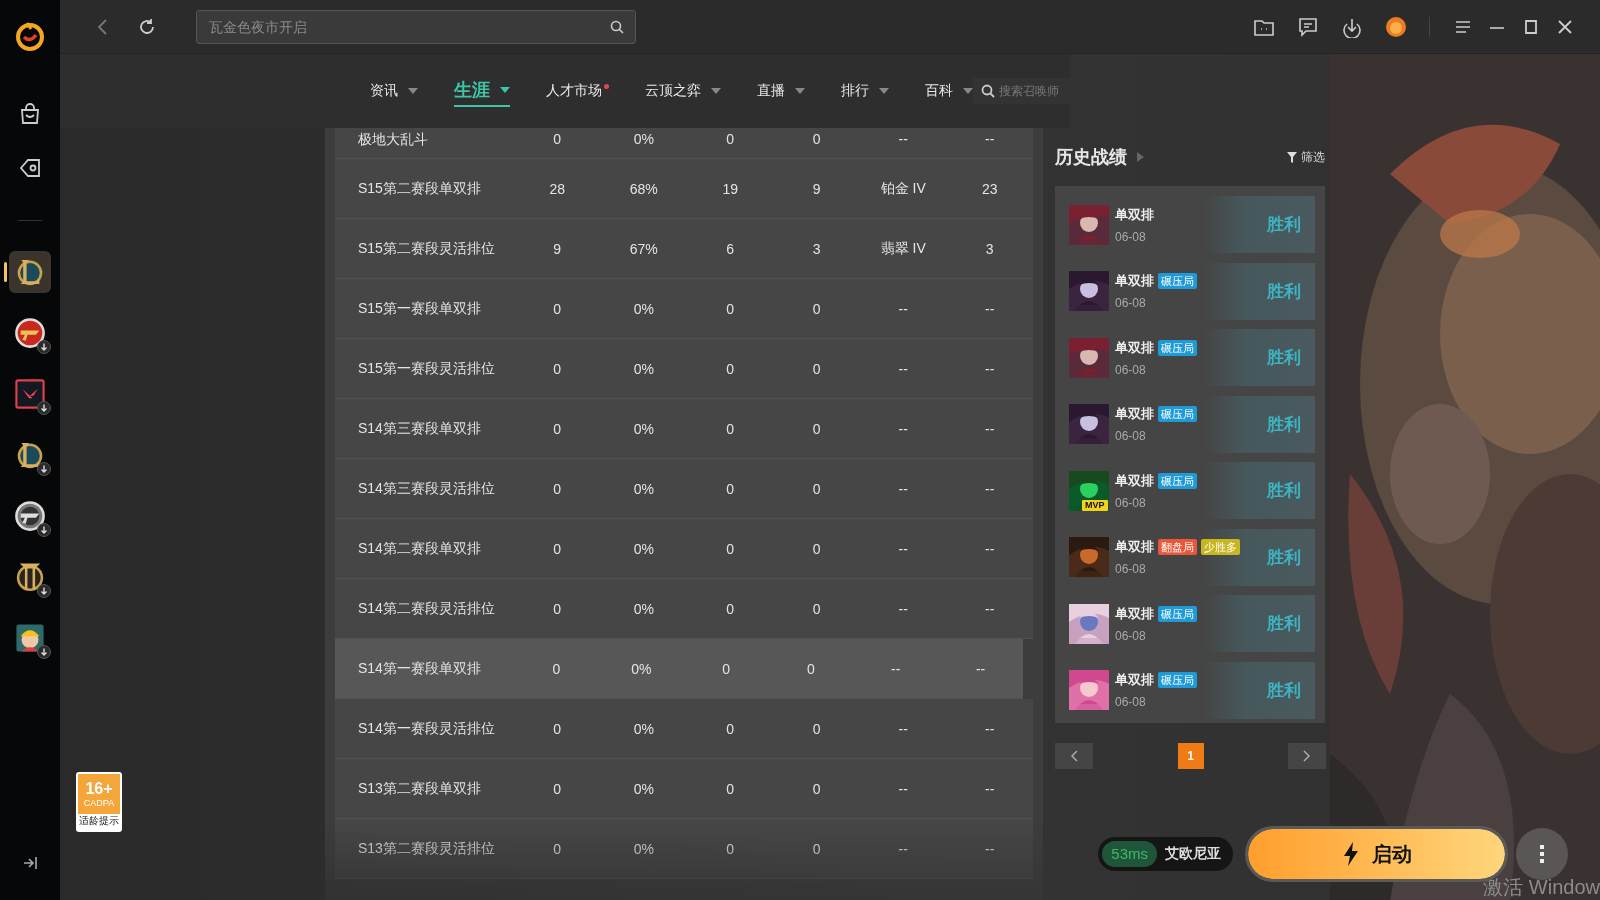 The image size is (1600, 900). What do you see at coordinates (99, 821) in the screenshot?
I see `rating-caption: 适龄提示` at bounding box center [99, 821].